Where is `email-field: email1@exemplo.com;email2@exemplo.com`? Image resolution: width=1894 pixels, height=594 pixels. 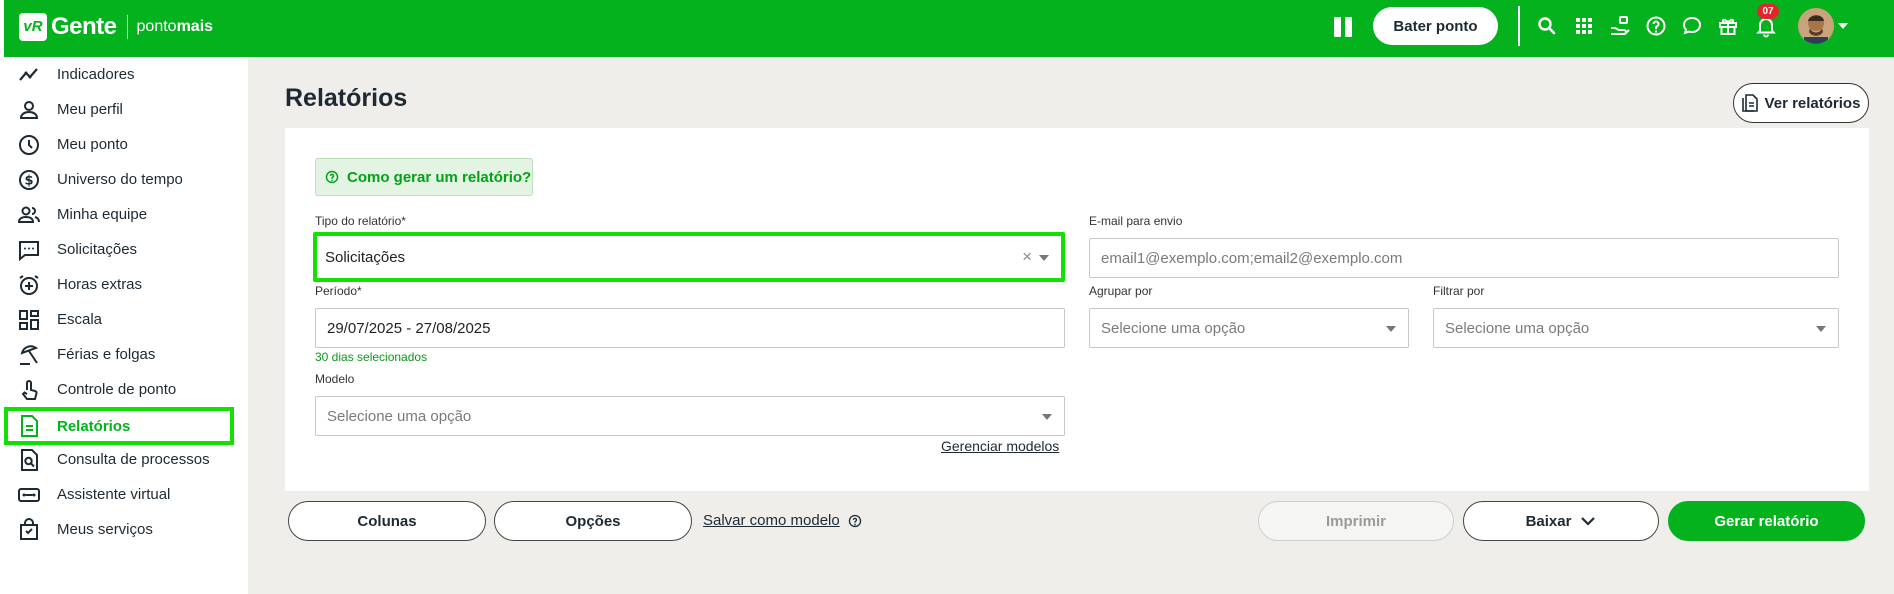
email-field: email1@exemplo.com;email2@exemplo.com is located at coordinates (1464, 258).